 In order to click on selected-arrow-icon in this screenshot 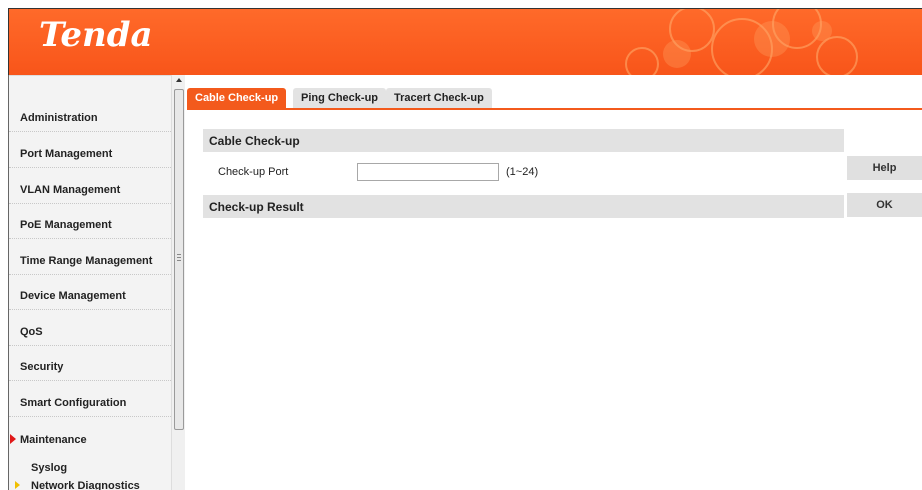, I will do `click(17, 485)`.